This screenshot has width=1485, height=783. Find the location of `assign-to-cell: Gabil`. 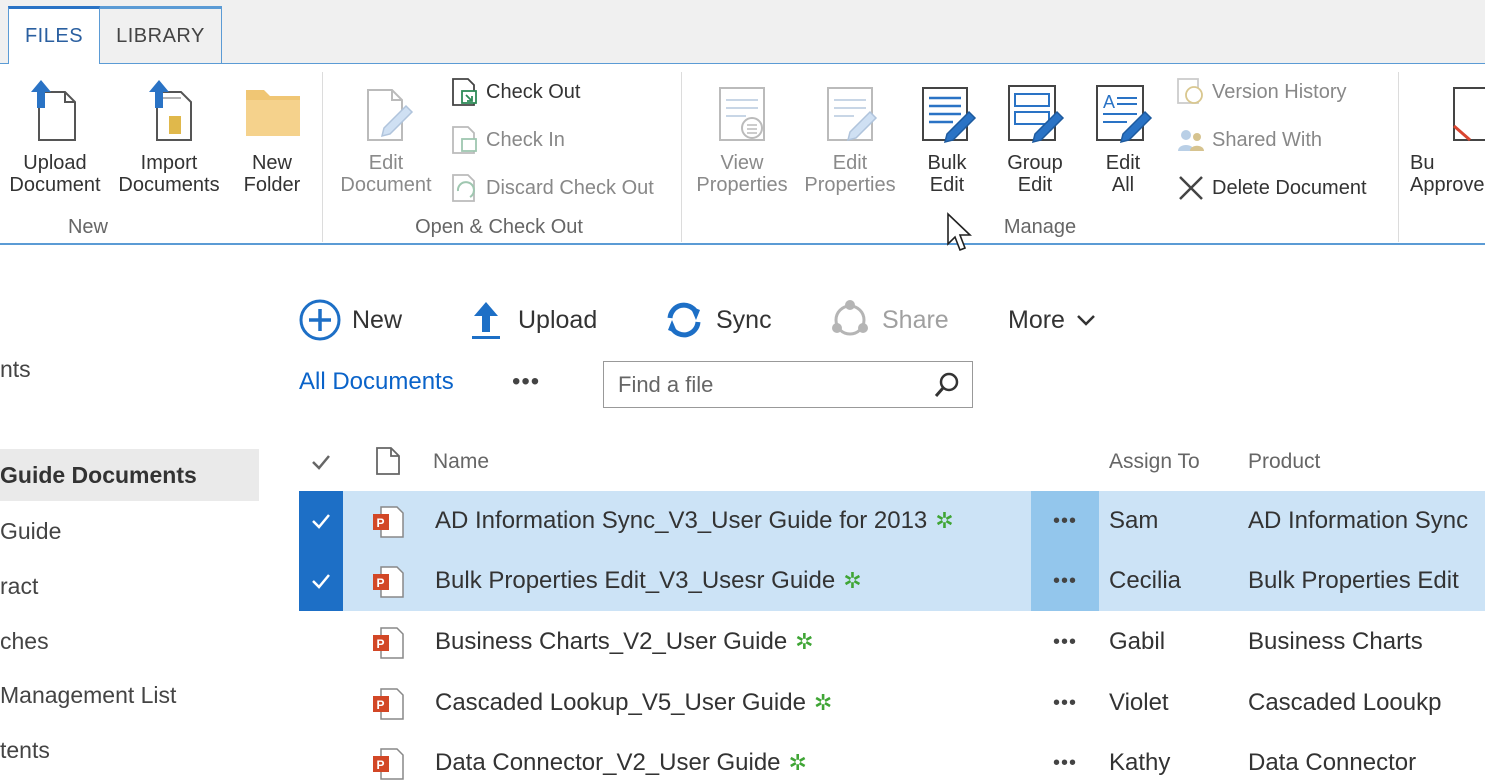

assign-to-cell: Gabil is located at coordinates (1137, 641).